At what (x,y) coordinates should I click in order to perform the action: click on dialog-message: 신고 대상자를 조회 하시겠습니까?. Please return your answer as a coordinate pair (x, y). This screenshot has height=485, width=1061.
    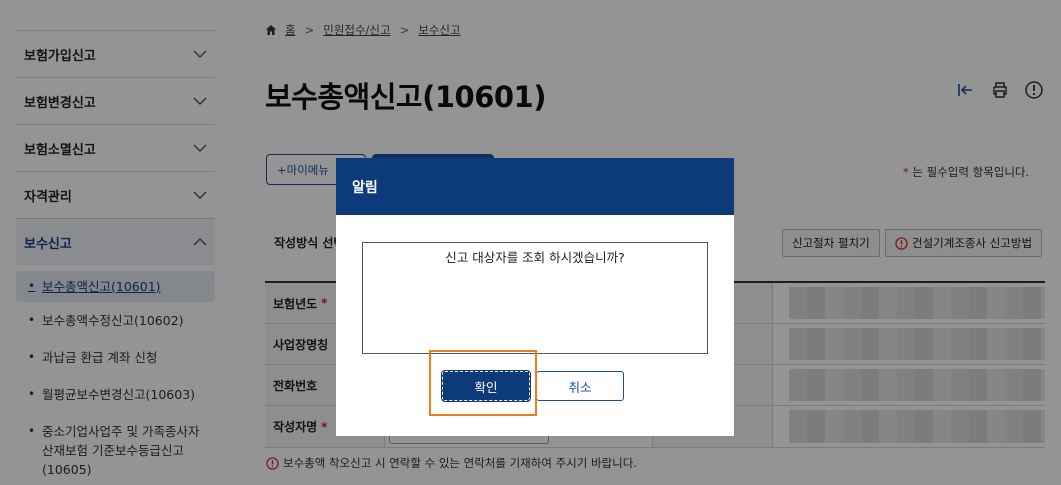
    Looking at the image, I should click on (535, 298).